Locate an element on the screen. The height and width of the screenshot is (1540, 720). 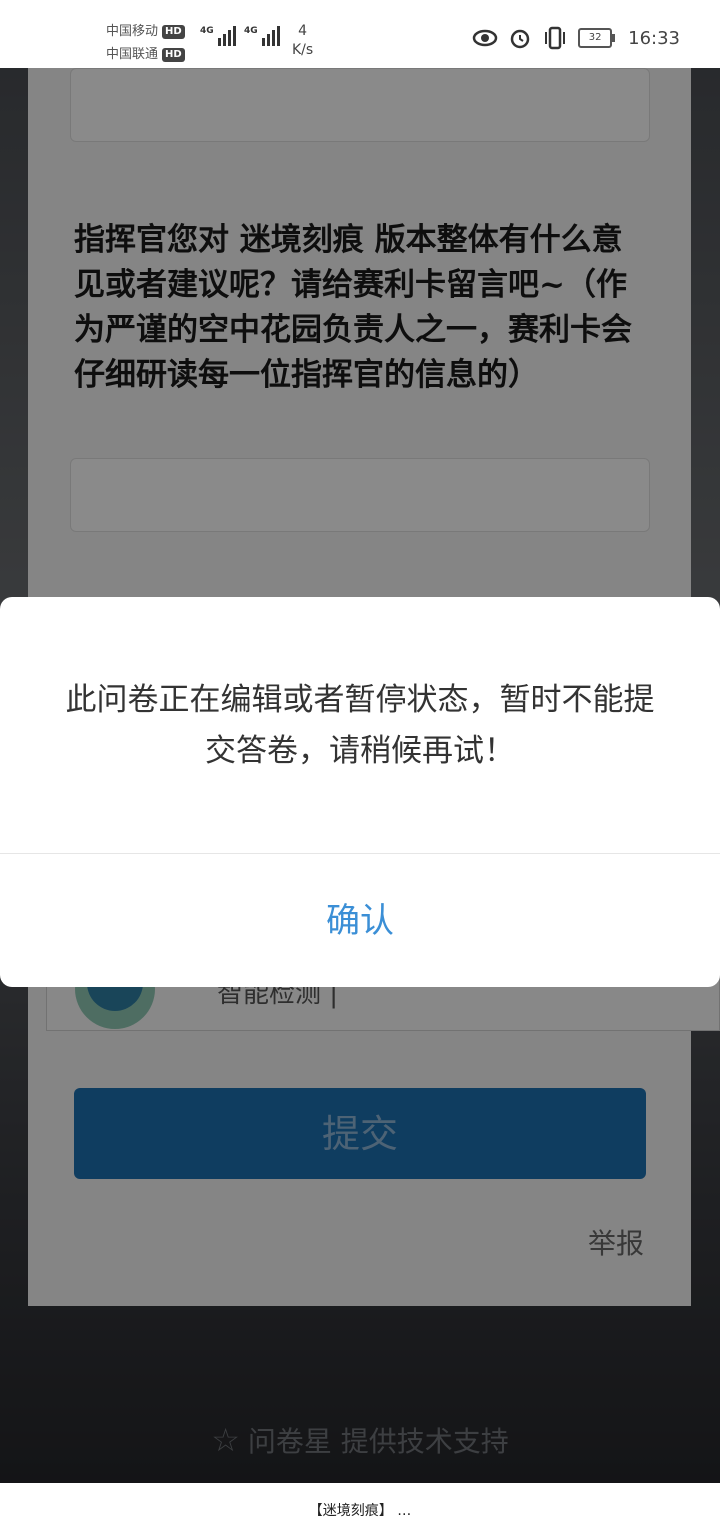
network-speed: 4 K/s is located at coordinates (303, 40).